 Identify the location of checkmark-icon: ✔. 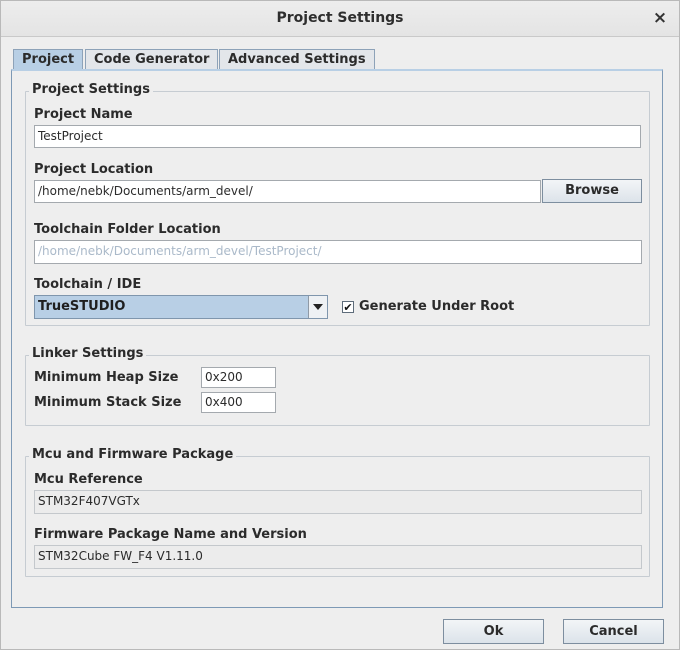
(348, 307).